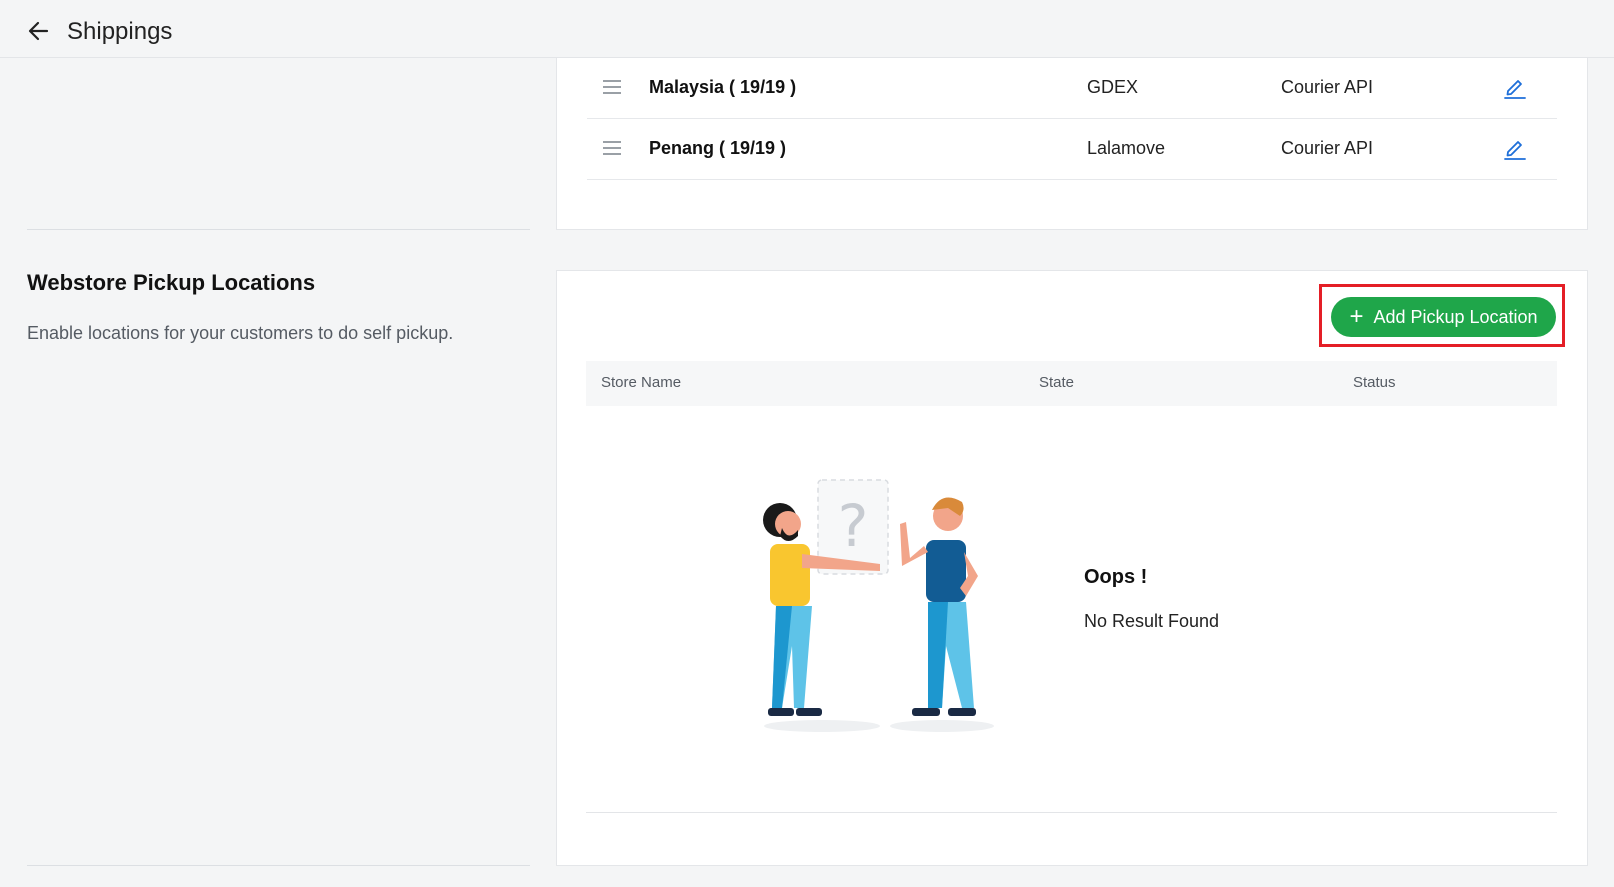 The height and width of the screenshot is (887, 1614). I want to click on table-row: Malaysia ( 19/19 ) GDEX Courier API, so click(1072, 88).